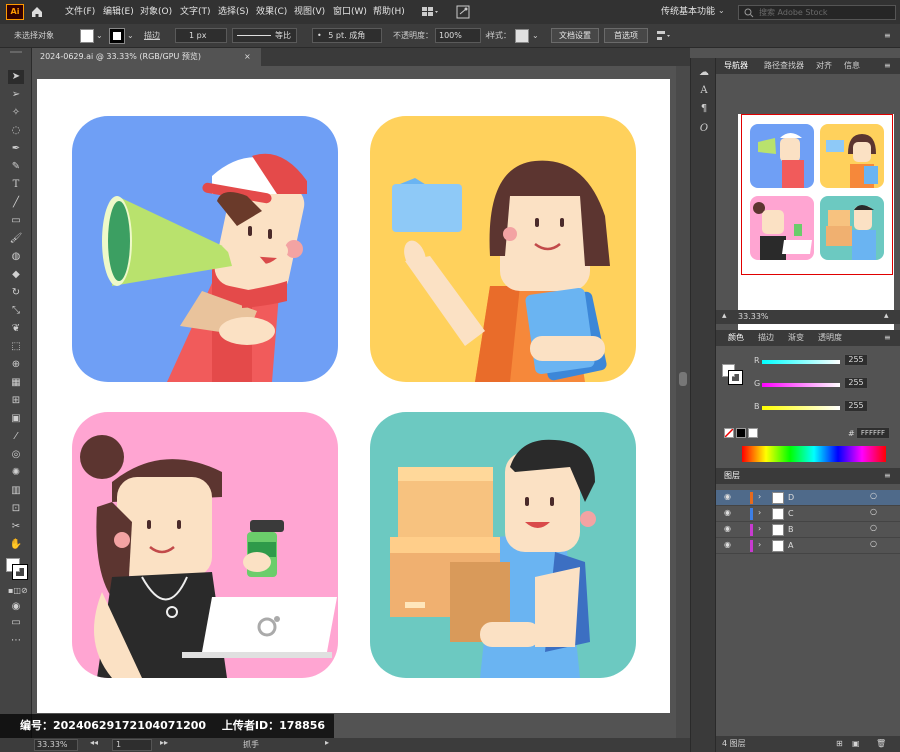 Image resolution: width=900 pixels, height=752 pixels. Describe the element at coordinates (201, 35) in the screenshot. I see `stroke-weight-field: 1 px` at that location.